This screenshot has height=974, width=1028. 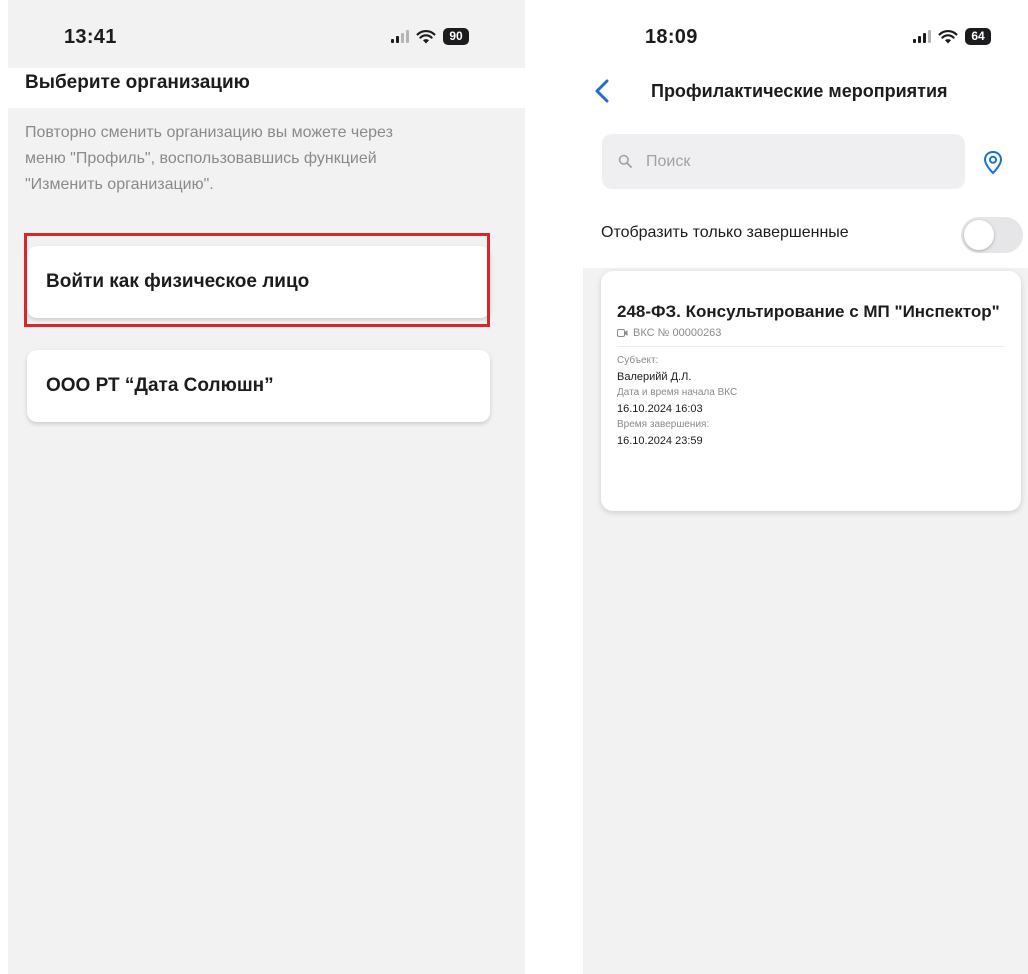 I want to click on start-datetime-label: Дата и время начала ВКС, so click(x=677, y=392).